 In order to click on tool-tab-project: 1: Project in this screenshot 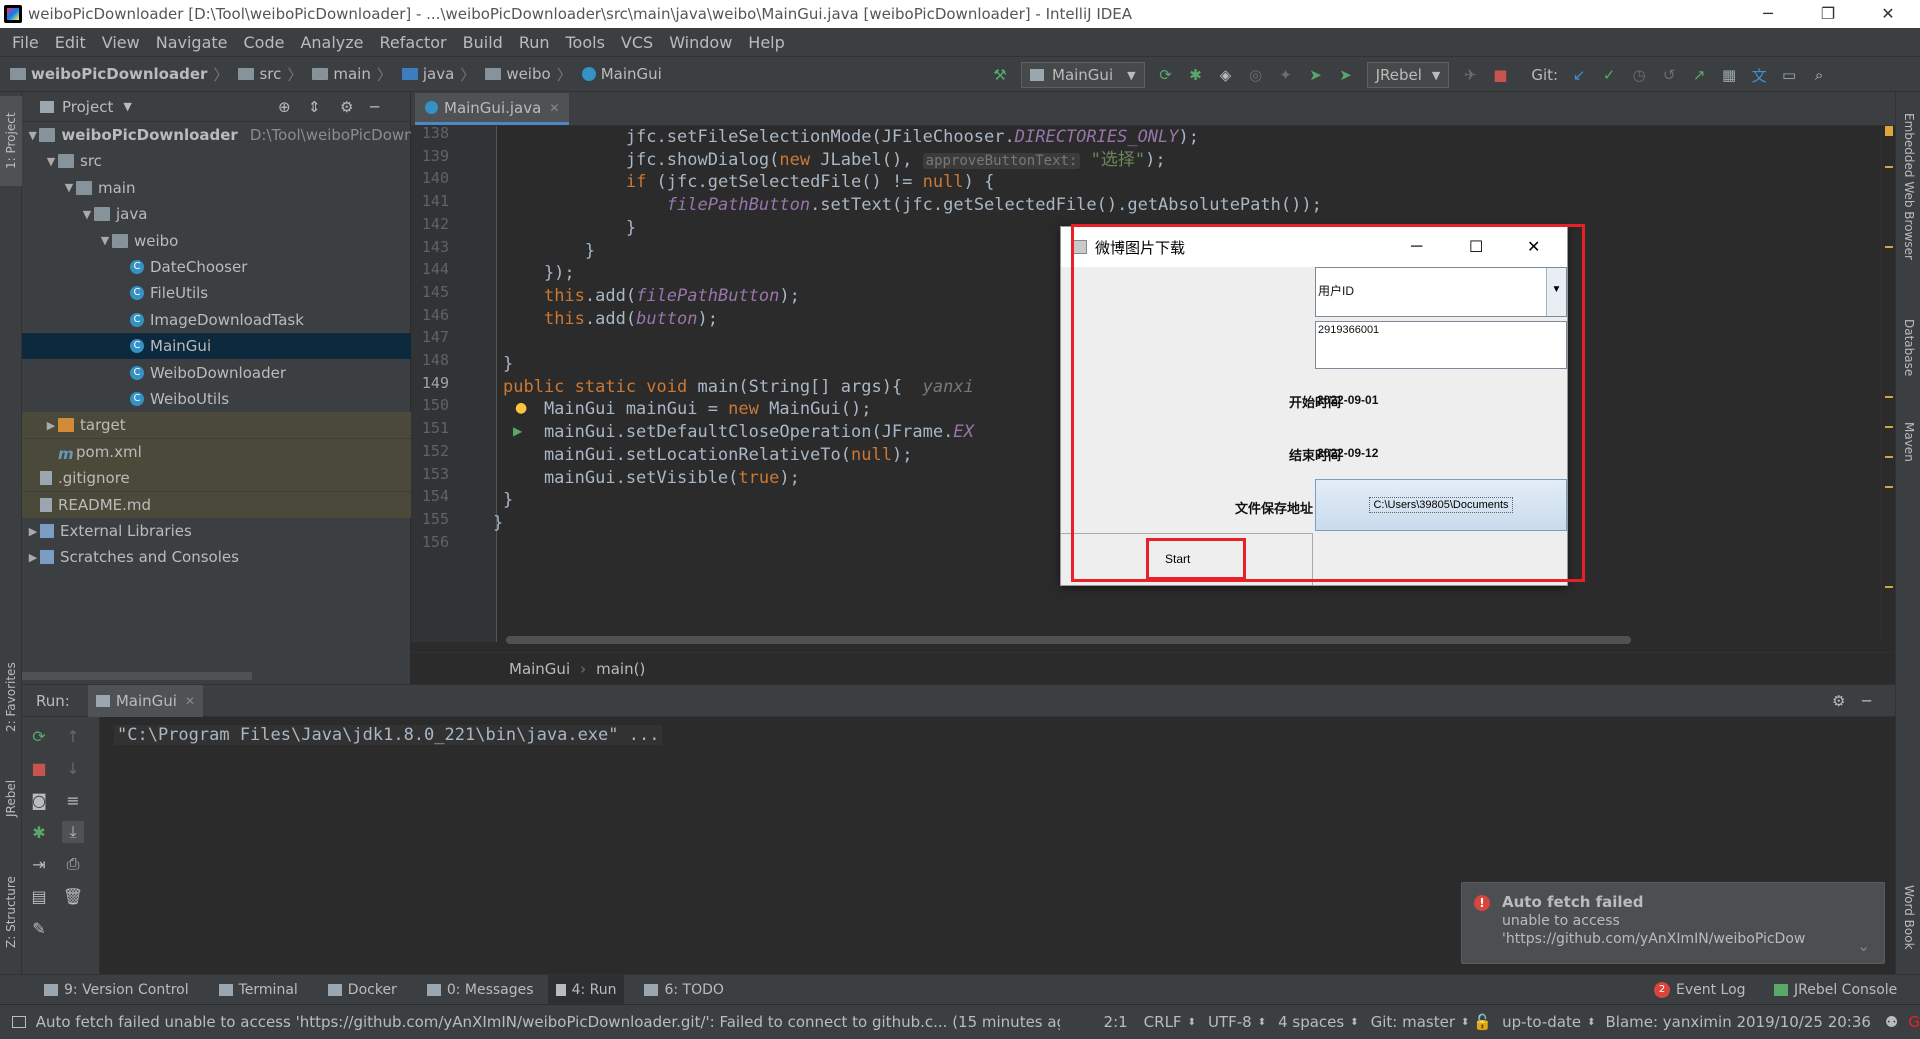, I will do `click(11, 141)`.